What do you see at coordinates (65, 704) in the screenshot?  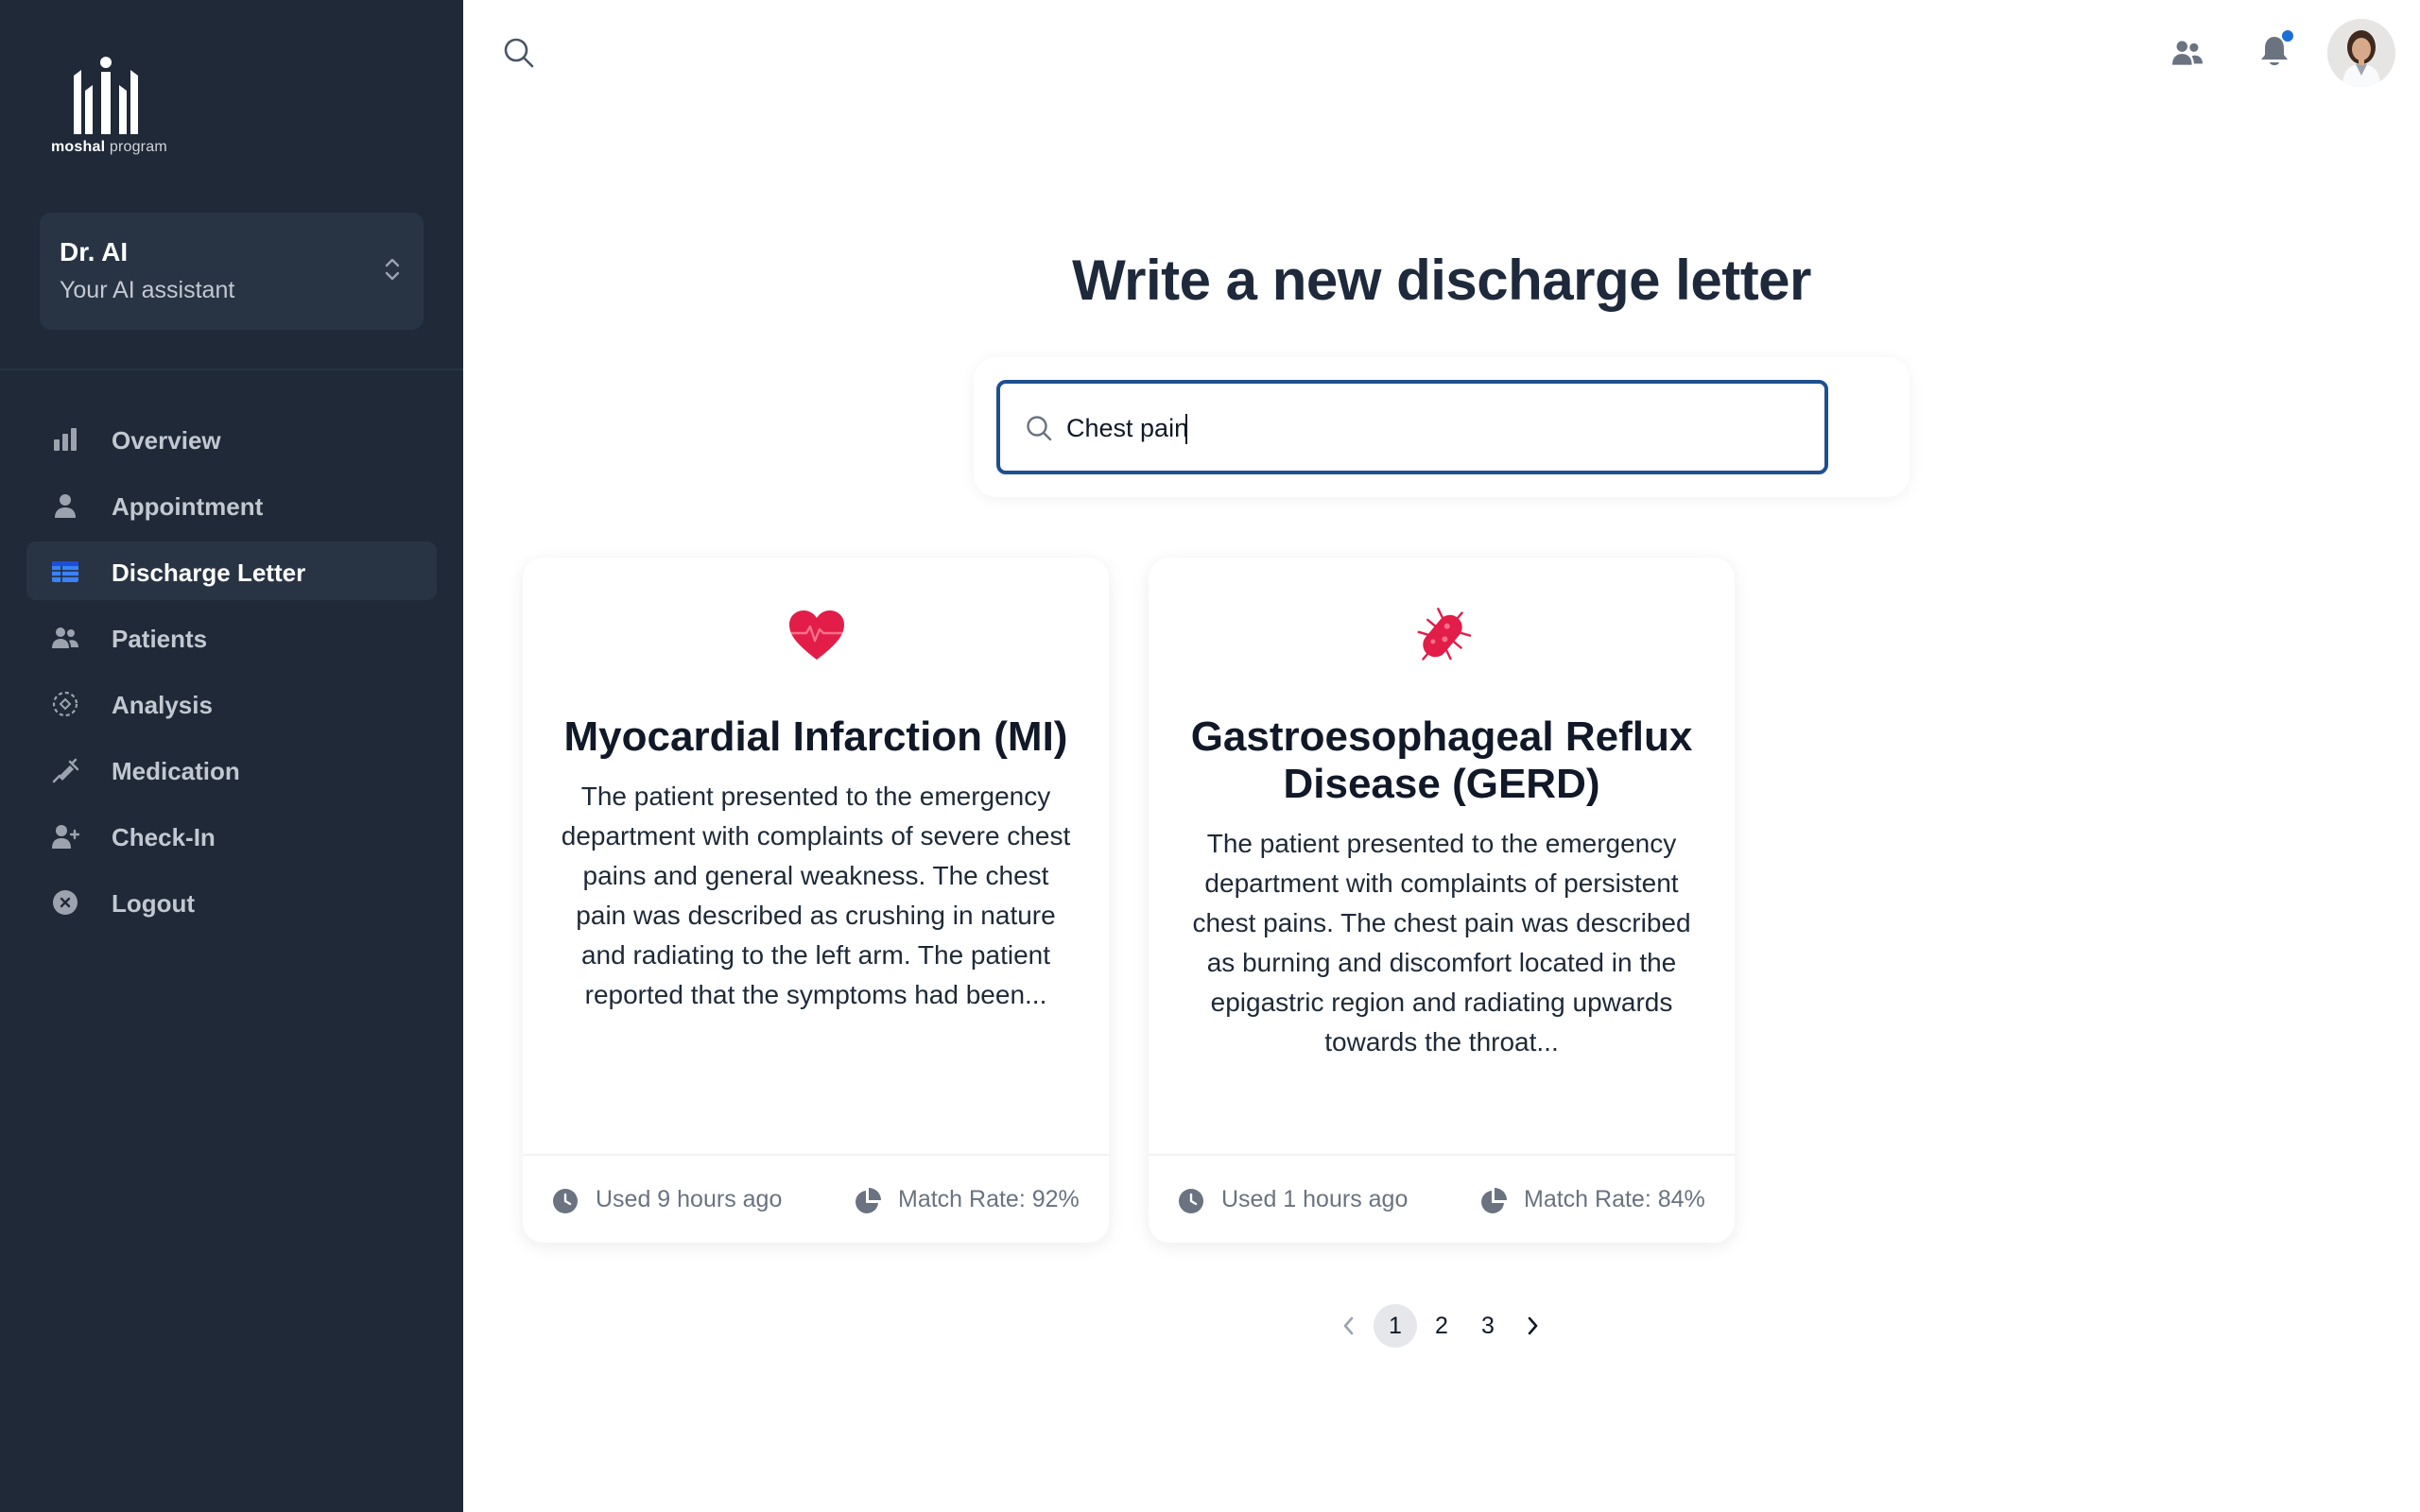 I see `scan-icon` at bounding box center [65, 704].